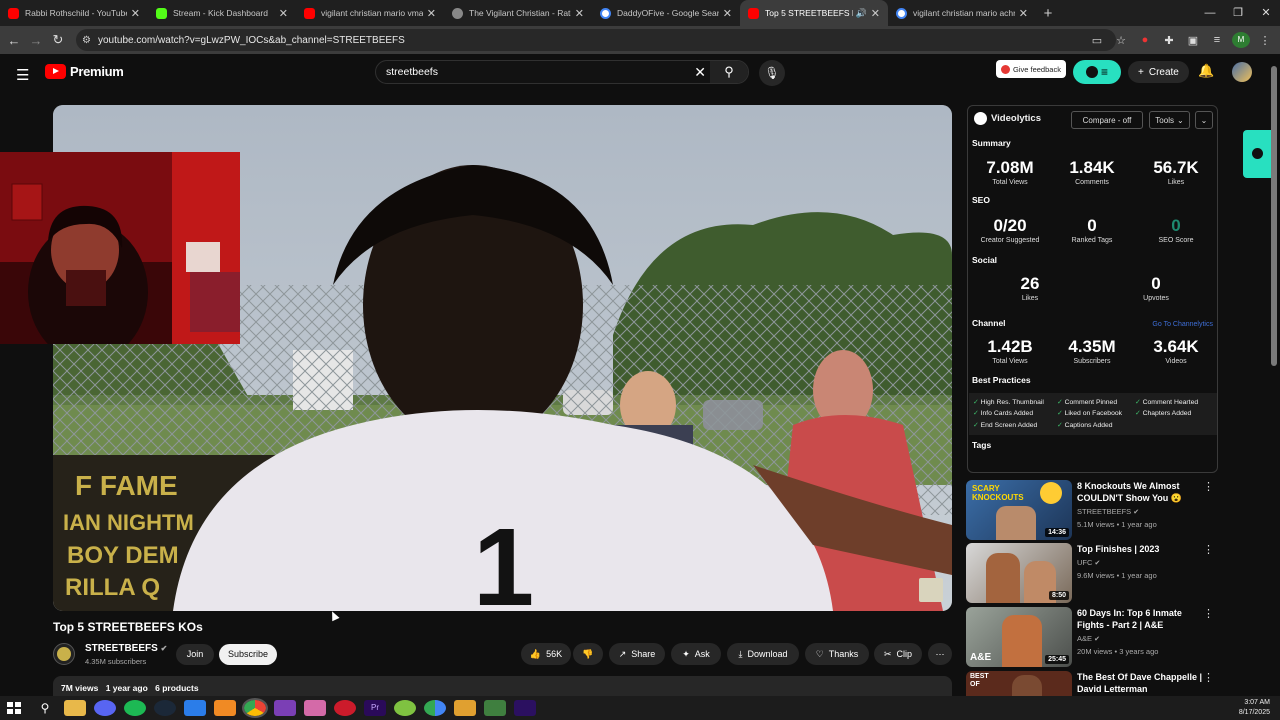 The image size is (1280, 720). Describe the element at coordinates (84, 71) in the screenshot. I see `youtube-logo: Premium` at that location.